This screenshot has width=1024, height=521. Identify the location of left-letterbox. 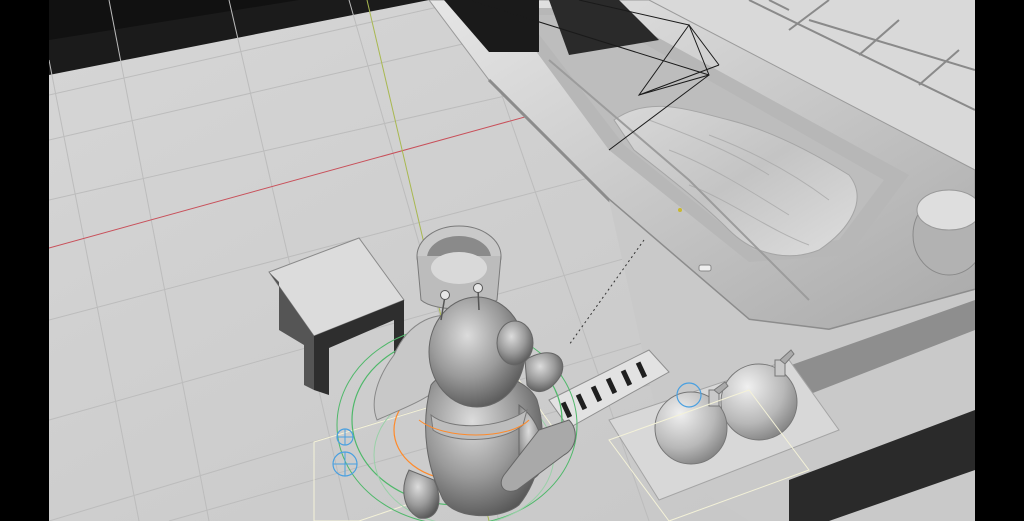
(24, 260).